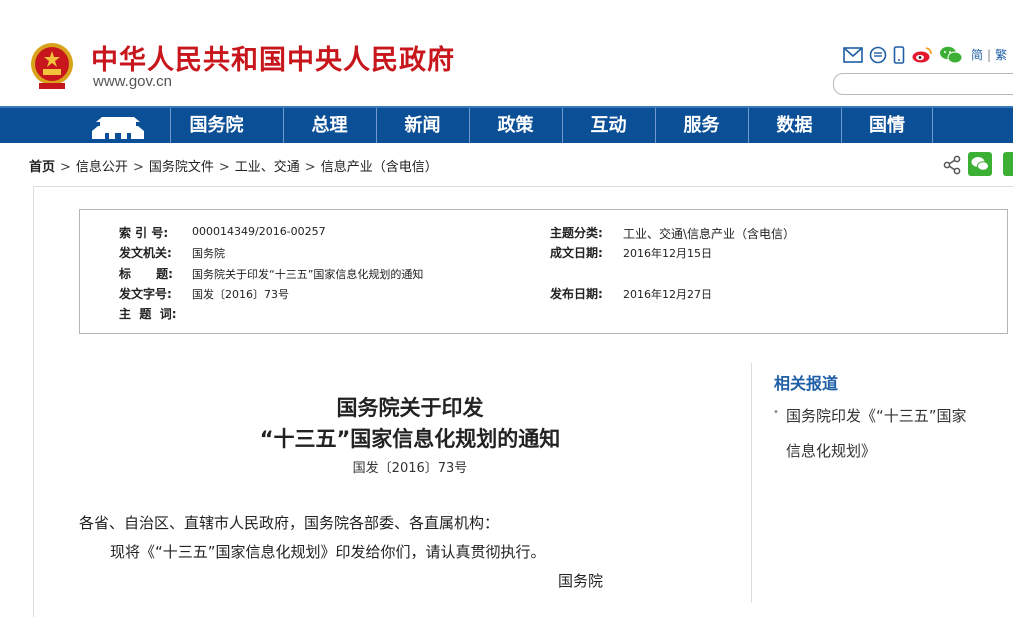  What do you see at coordinates (876, 415) in the screenshot?
I see `related-link-line1: 国务院印发《“十三五”国家` at bounding box center [876, 415].